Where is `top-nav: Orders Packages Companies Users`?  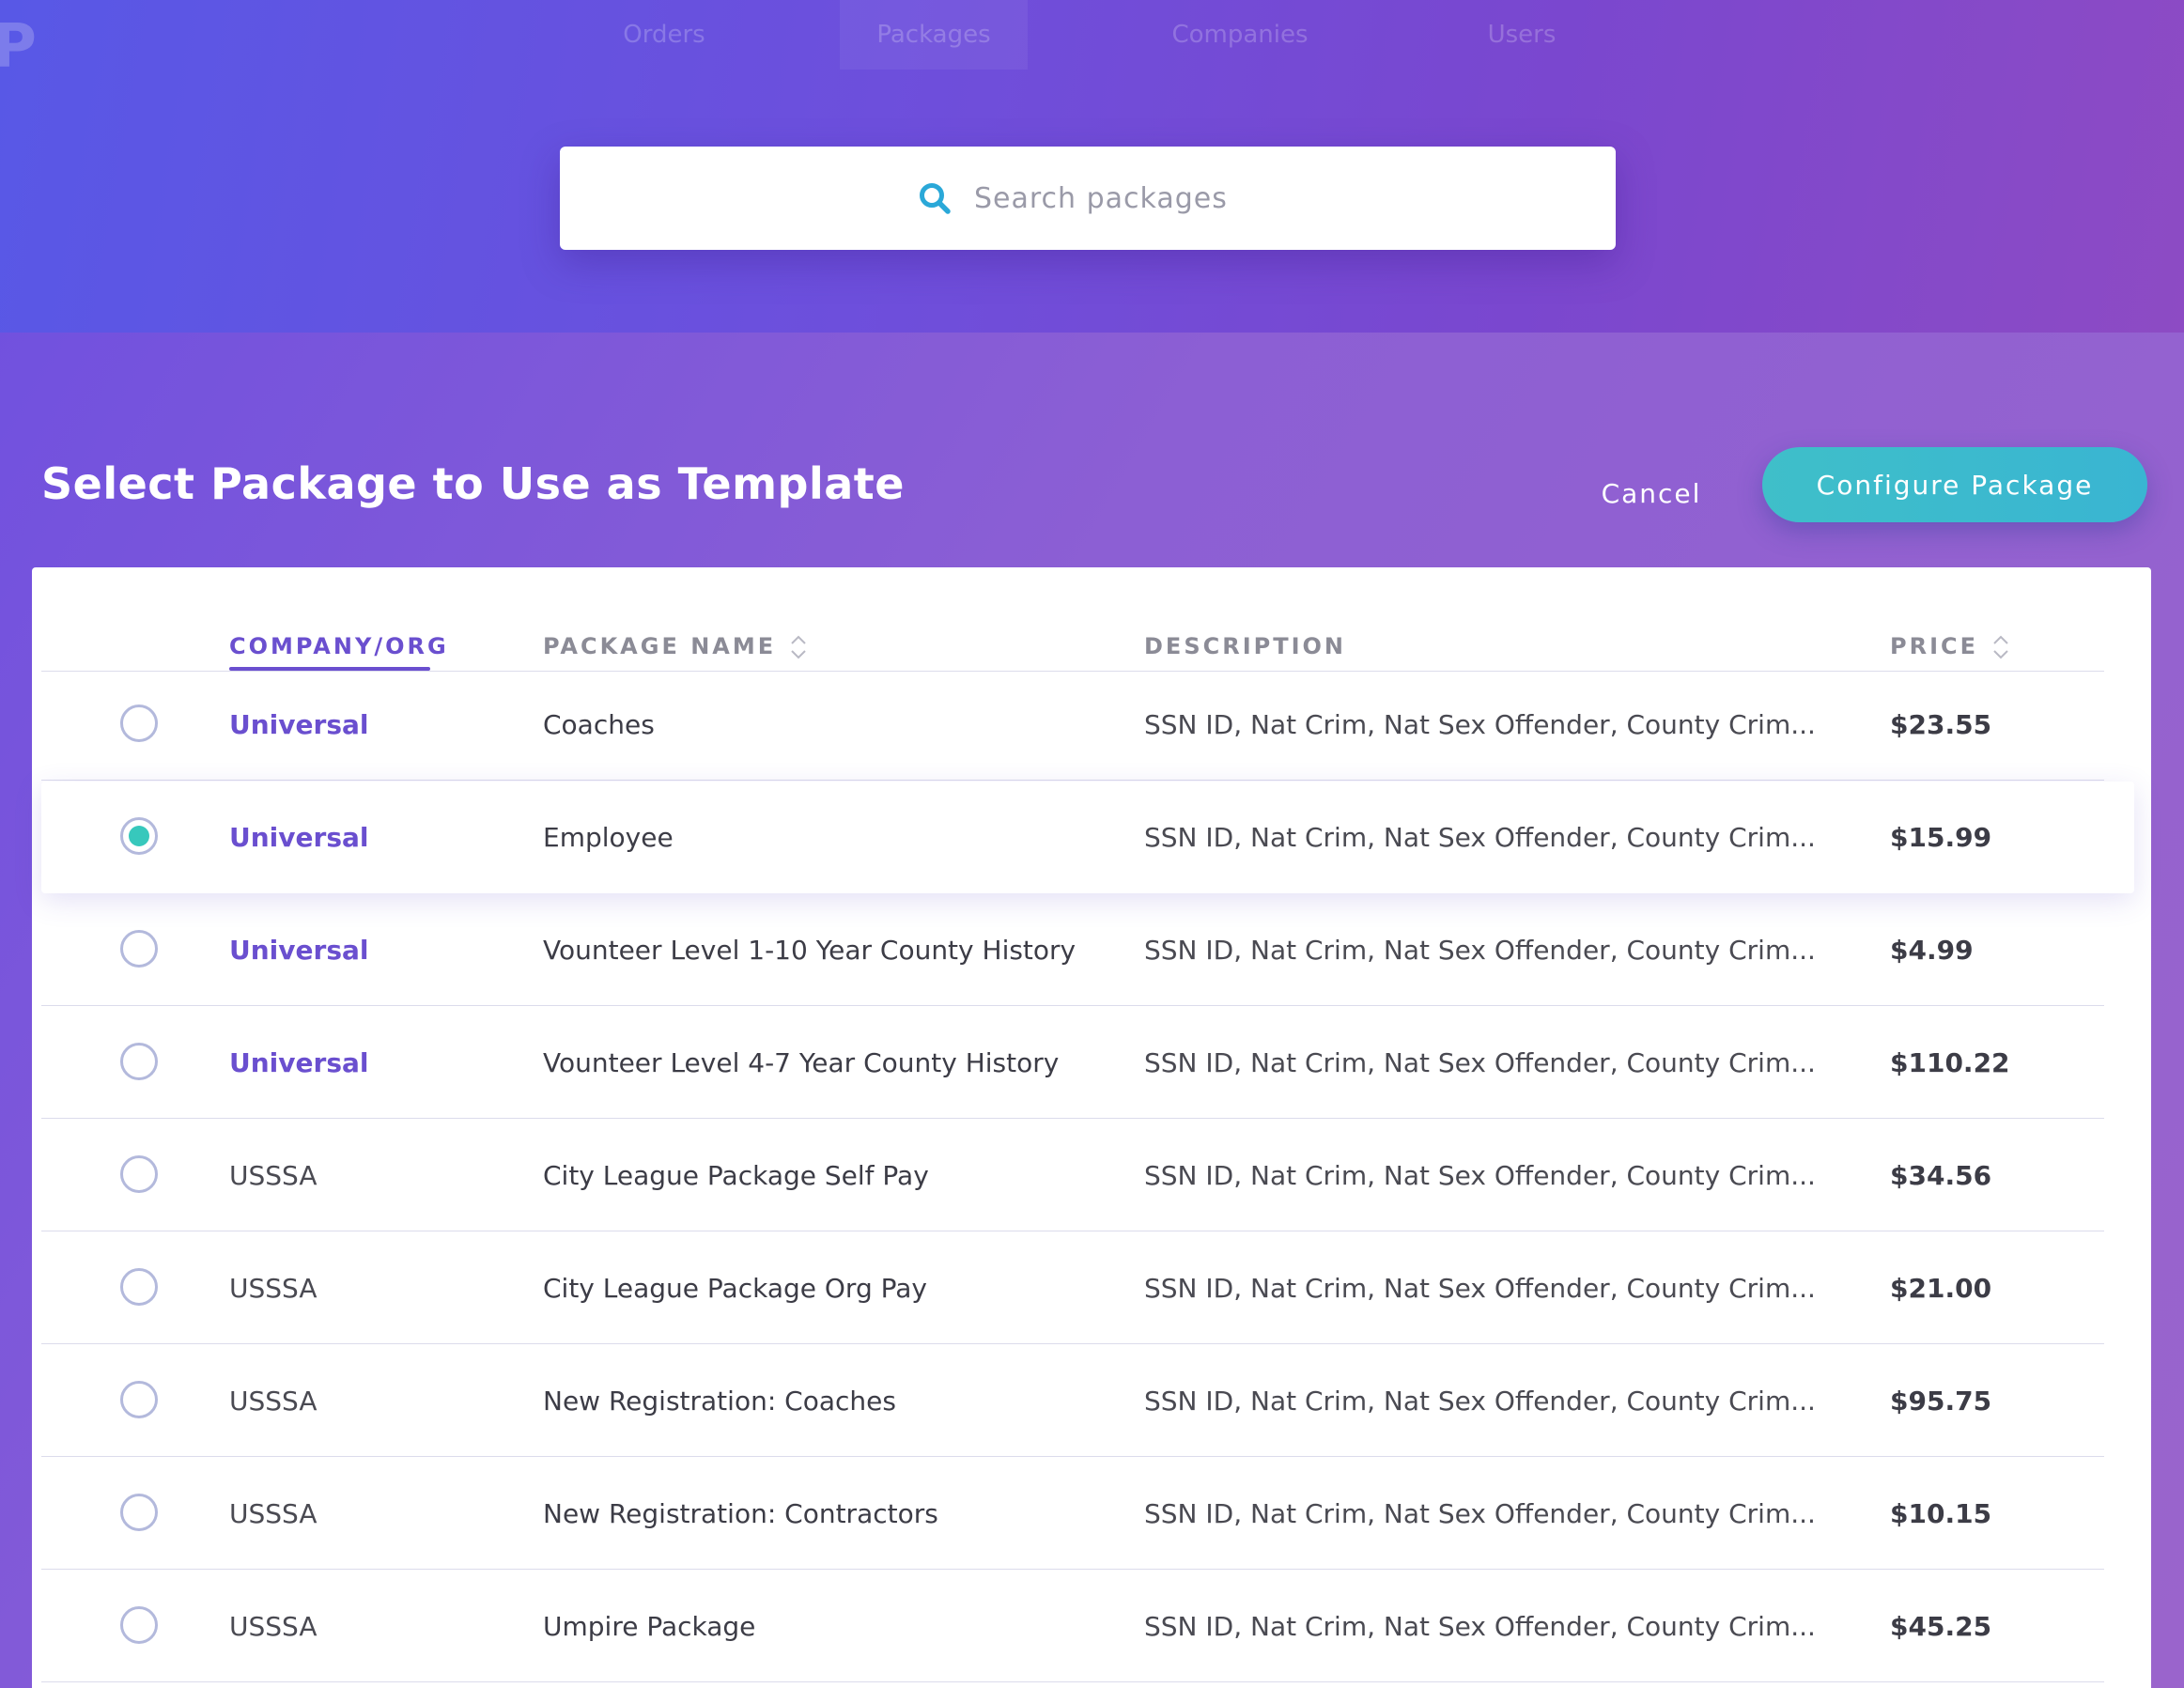 top-nav: Orders Packages Companies Users is located at coordinates (1092, 35).